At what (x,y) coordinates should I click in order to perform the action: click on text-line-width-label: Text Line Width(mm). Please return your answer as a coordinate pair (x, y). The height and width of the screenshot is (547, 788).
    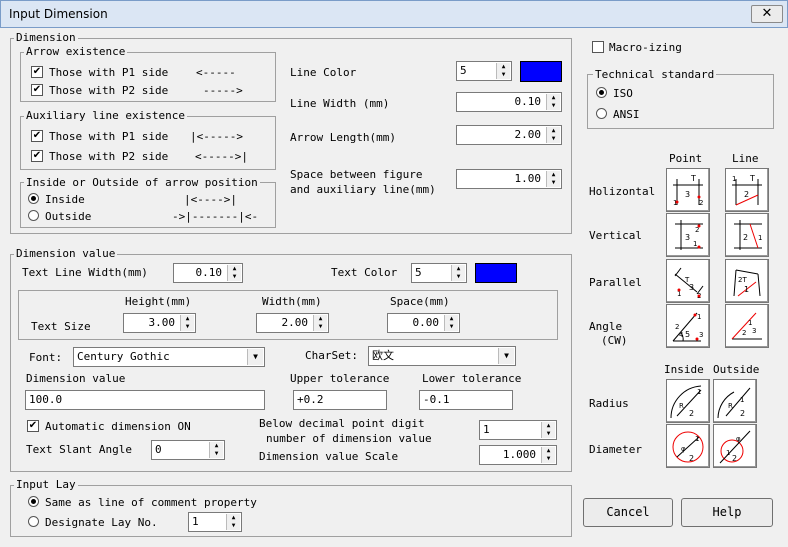
    Looking at the image, I should click on (85, 272).